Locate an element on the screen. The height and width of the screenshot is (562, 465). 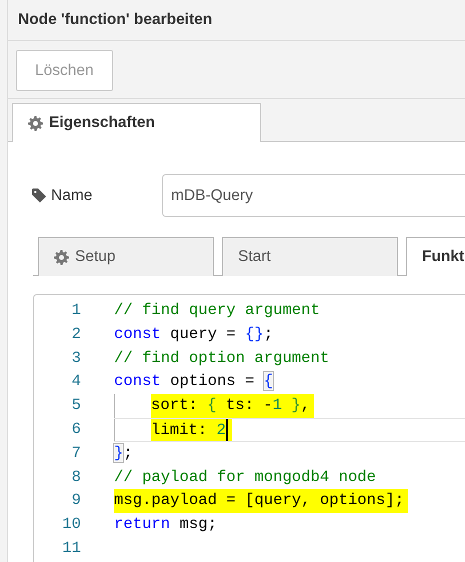
editor-tab: Setup is located at coordinates (126, 256).